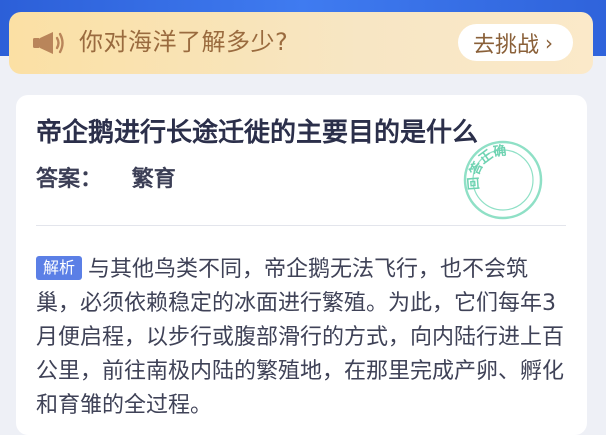 This screenshot has width=606, height=435. I want to click on megaphone-icon, so click(48, 43).